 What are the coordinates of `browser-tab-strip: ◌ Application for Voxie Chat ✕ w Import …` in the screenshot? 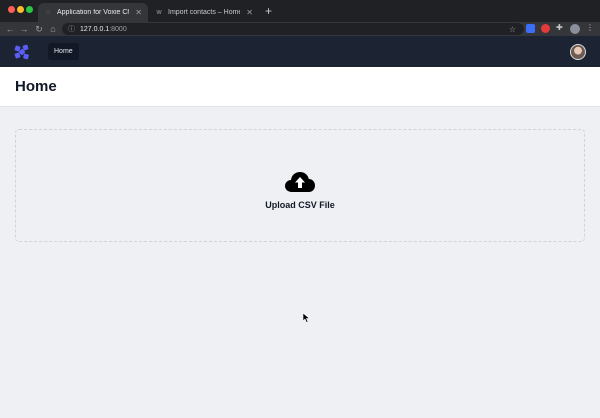 It's located at (300, 11).